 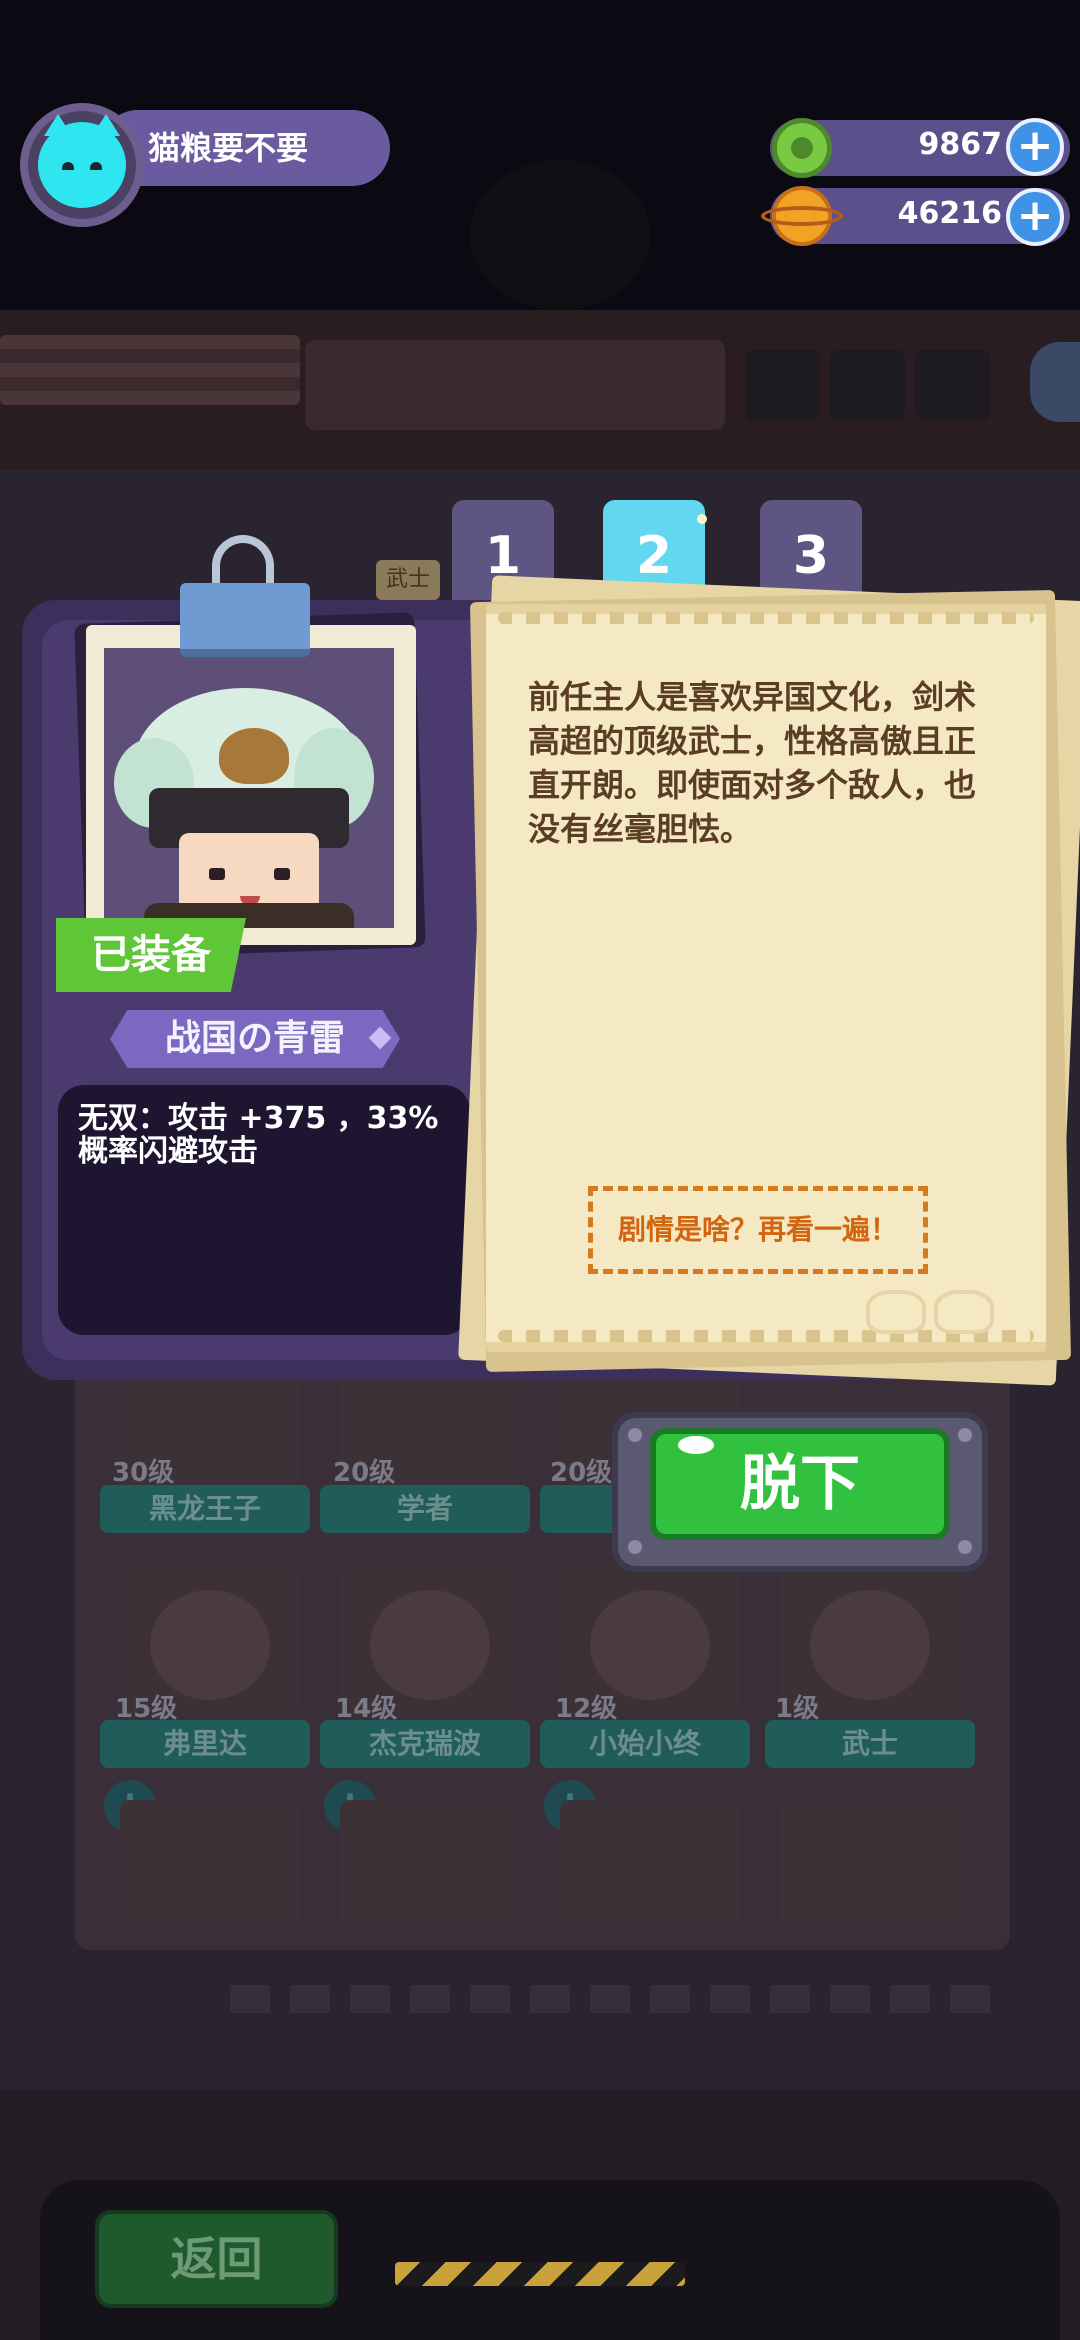 What do you see at coordinates (696, 1445) in the screenshot?
I see `button-shine` at bounding box center [696, 1445].